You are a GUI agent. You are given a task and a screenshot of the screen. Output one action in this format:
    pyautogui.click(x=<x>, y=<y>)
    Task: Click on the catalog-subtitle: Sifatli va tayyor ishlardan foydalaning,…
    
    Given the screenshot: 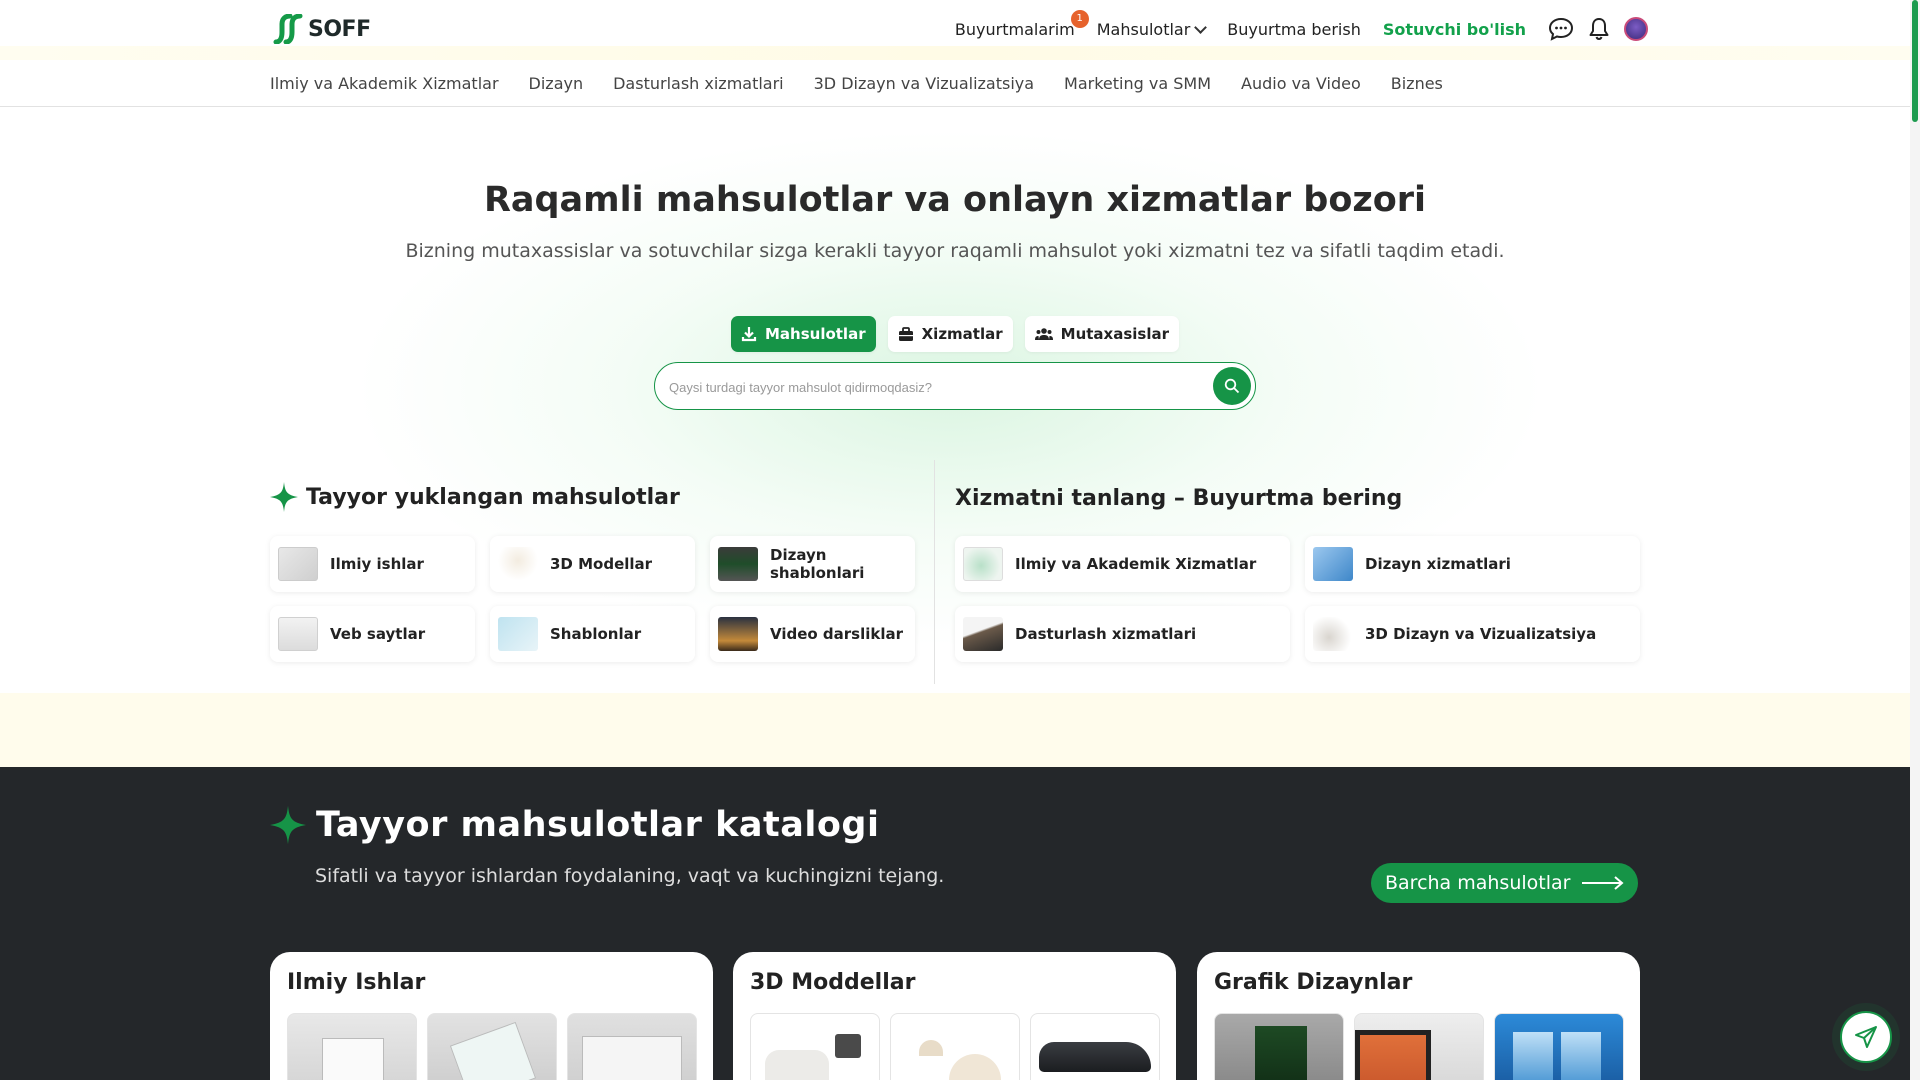 What is the action you would take?
    pyautogui.click(x=630, y=876)
    